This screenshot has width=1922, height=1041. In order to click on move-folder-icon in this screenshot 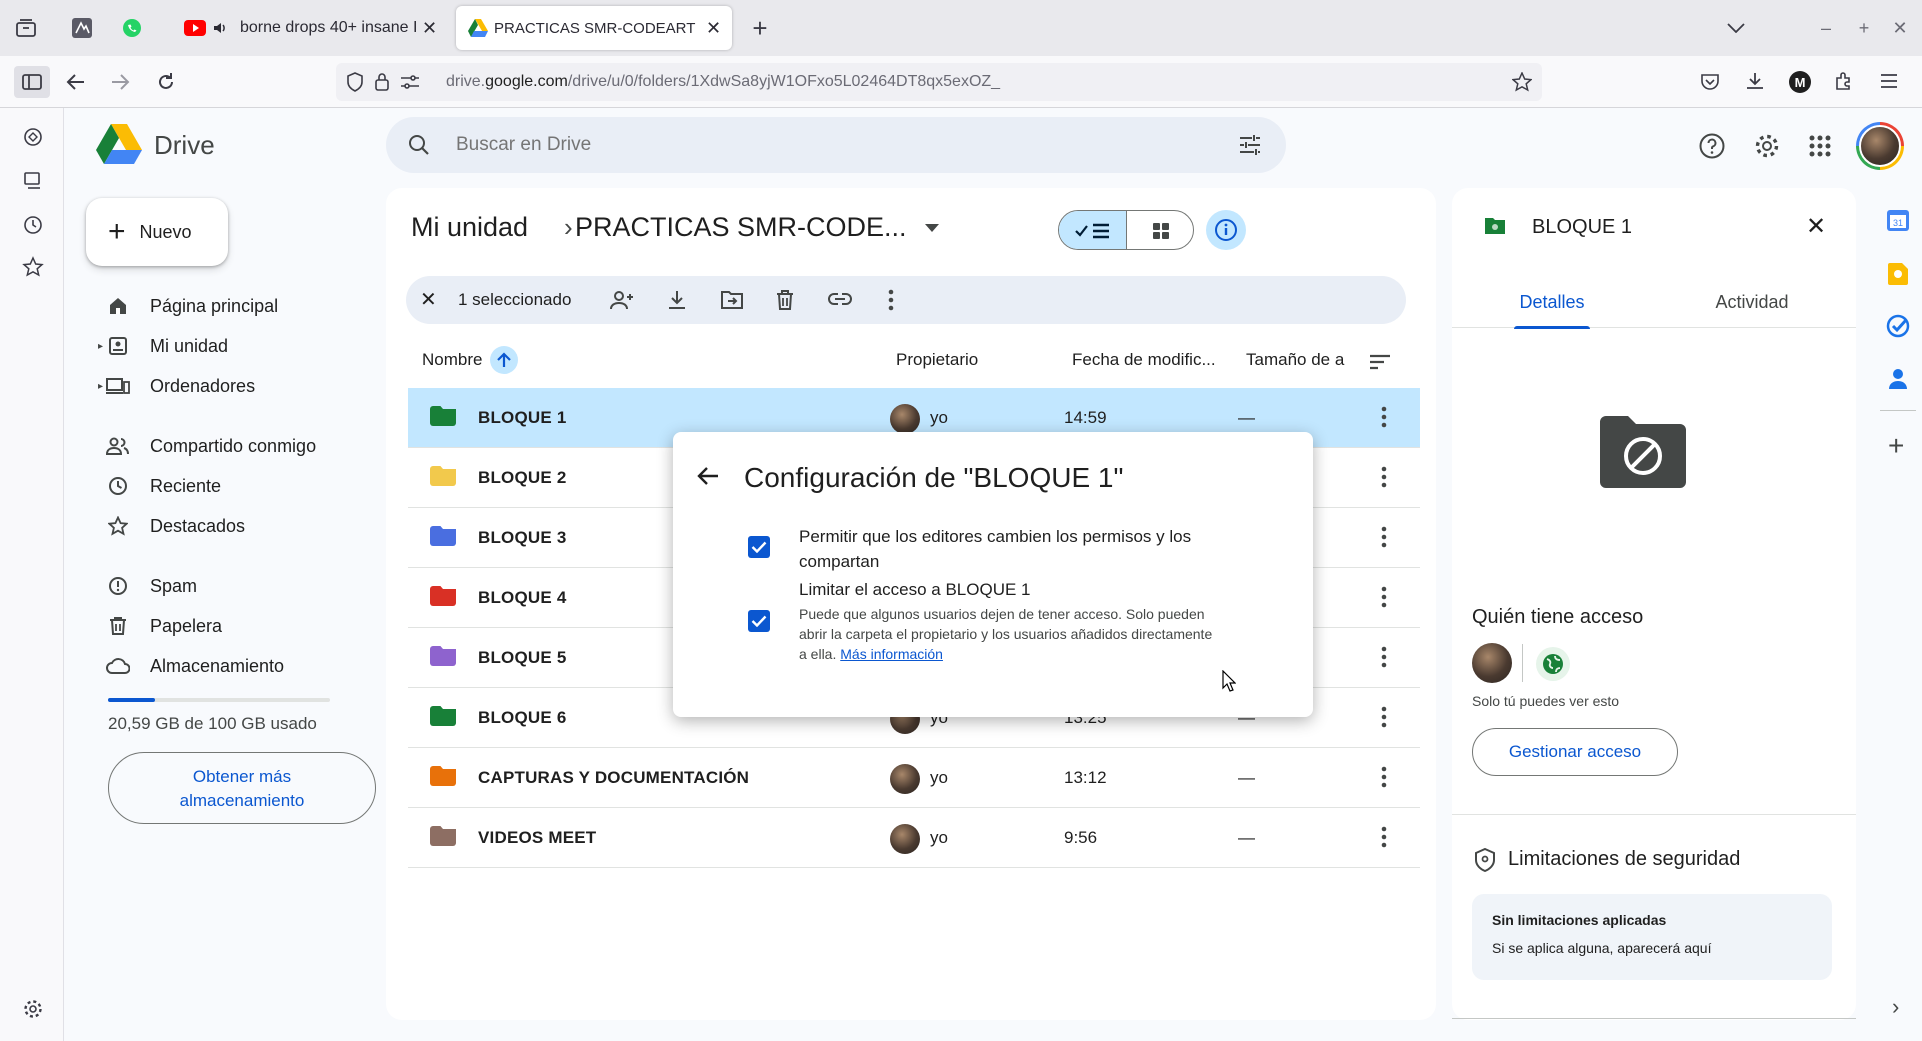, I will do `click(732, 300)`.